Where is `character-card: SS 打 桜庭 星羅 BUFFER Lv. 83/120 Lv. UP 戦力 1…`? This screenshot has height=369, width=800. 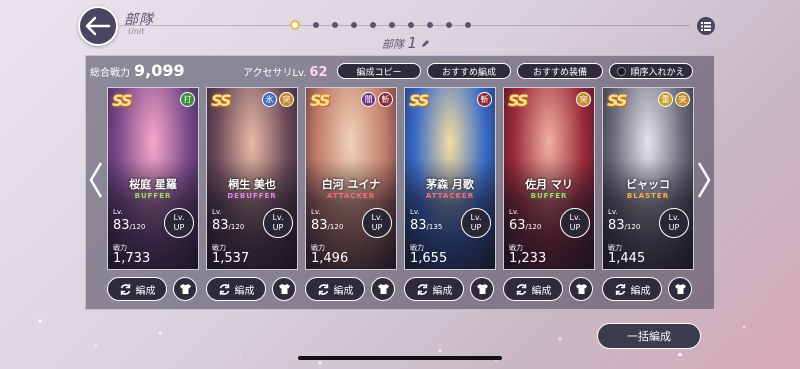 character-card: SS 打 桜庭 星羅 BUFFER Lv. 83/120 Lv. UP 戦力 1… is located at coordinates (153, 178).